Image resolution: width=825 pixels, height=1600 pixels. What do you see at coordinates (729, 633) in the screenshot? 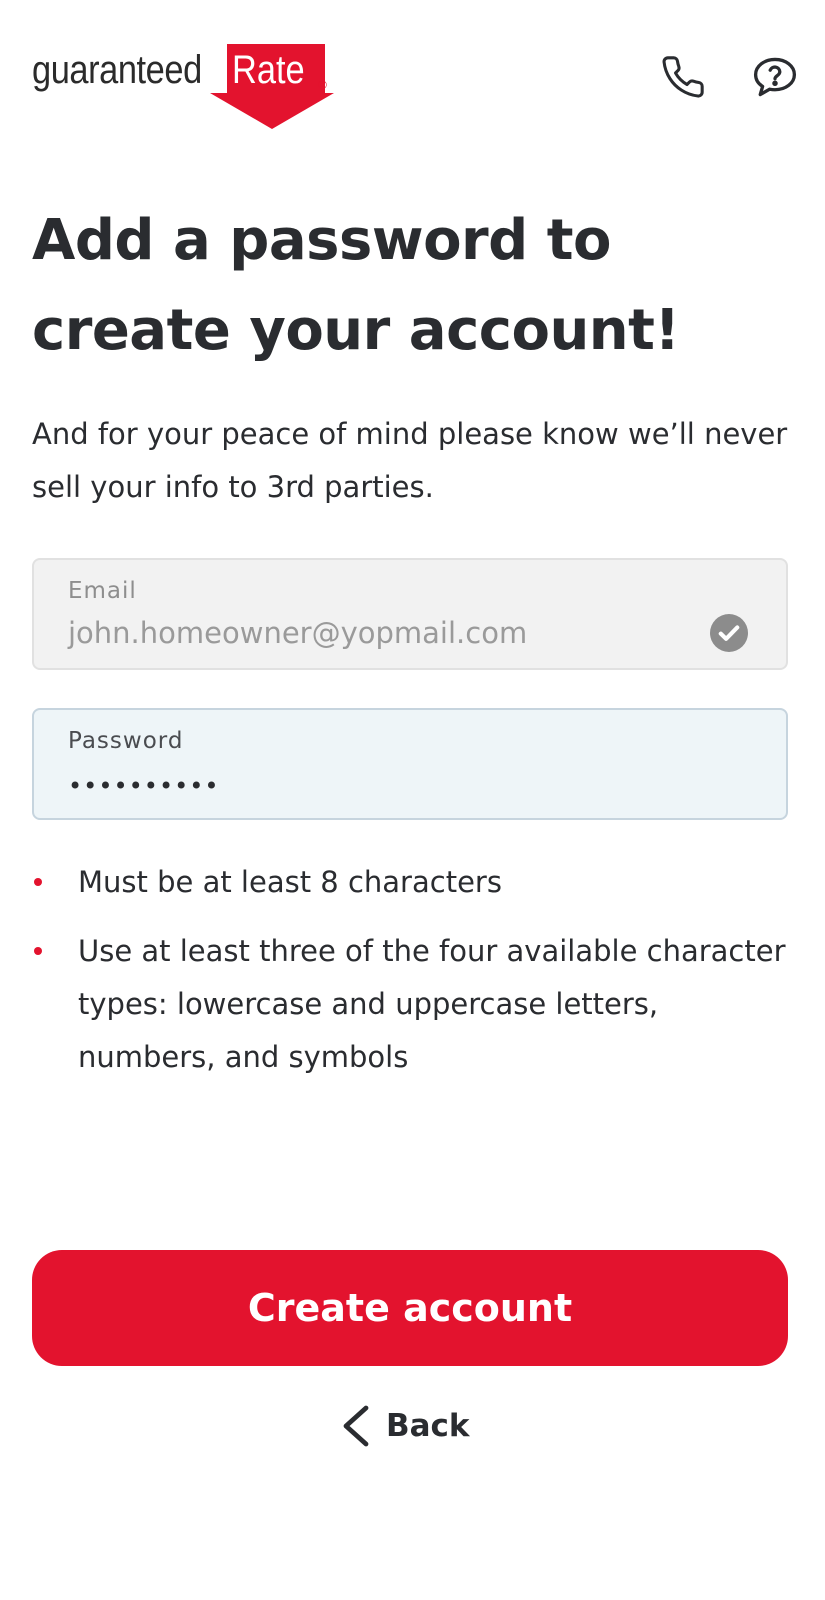
I see `check-circle-icon` at bounding box center [729, 633].